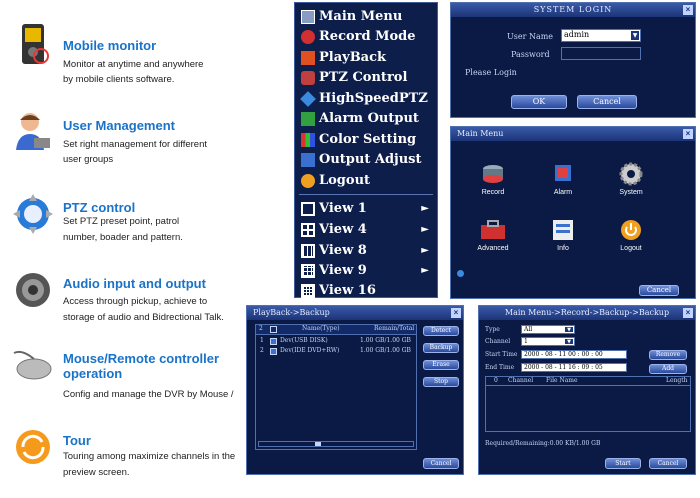  What do you see at coordinates (134, 283) in the screenshot?
I see `feature-title: Audio input and output` at bounding box center [134, 283].